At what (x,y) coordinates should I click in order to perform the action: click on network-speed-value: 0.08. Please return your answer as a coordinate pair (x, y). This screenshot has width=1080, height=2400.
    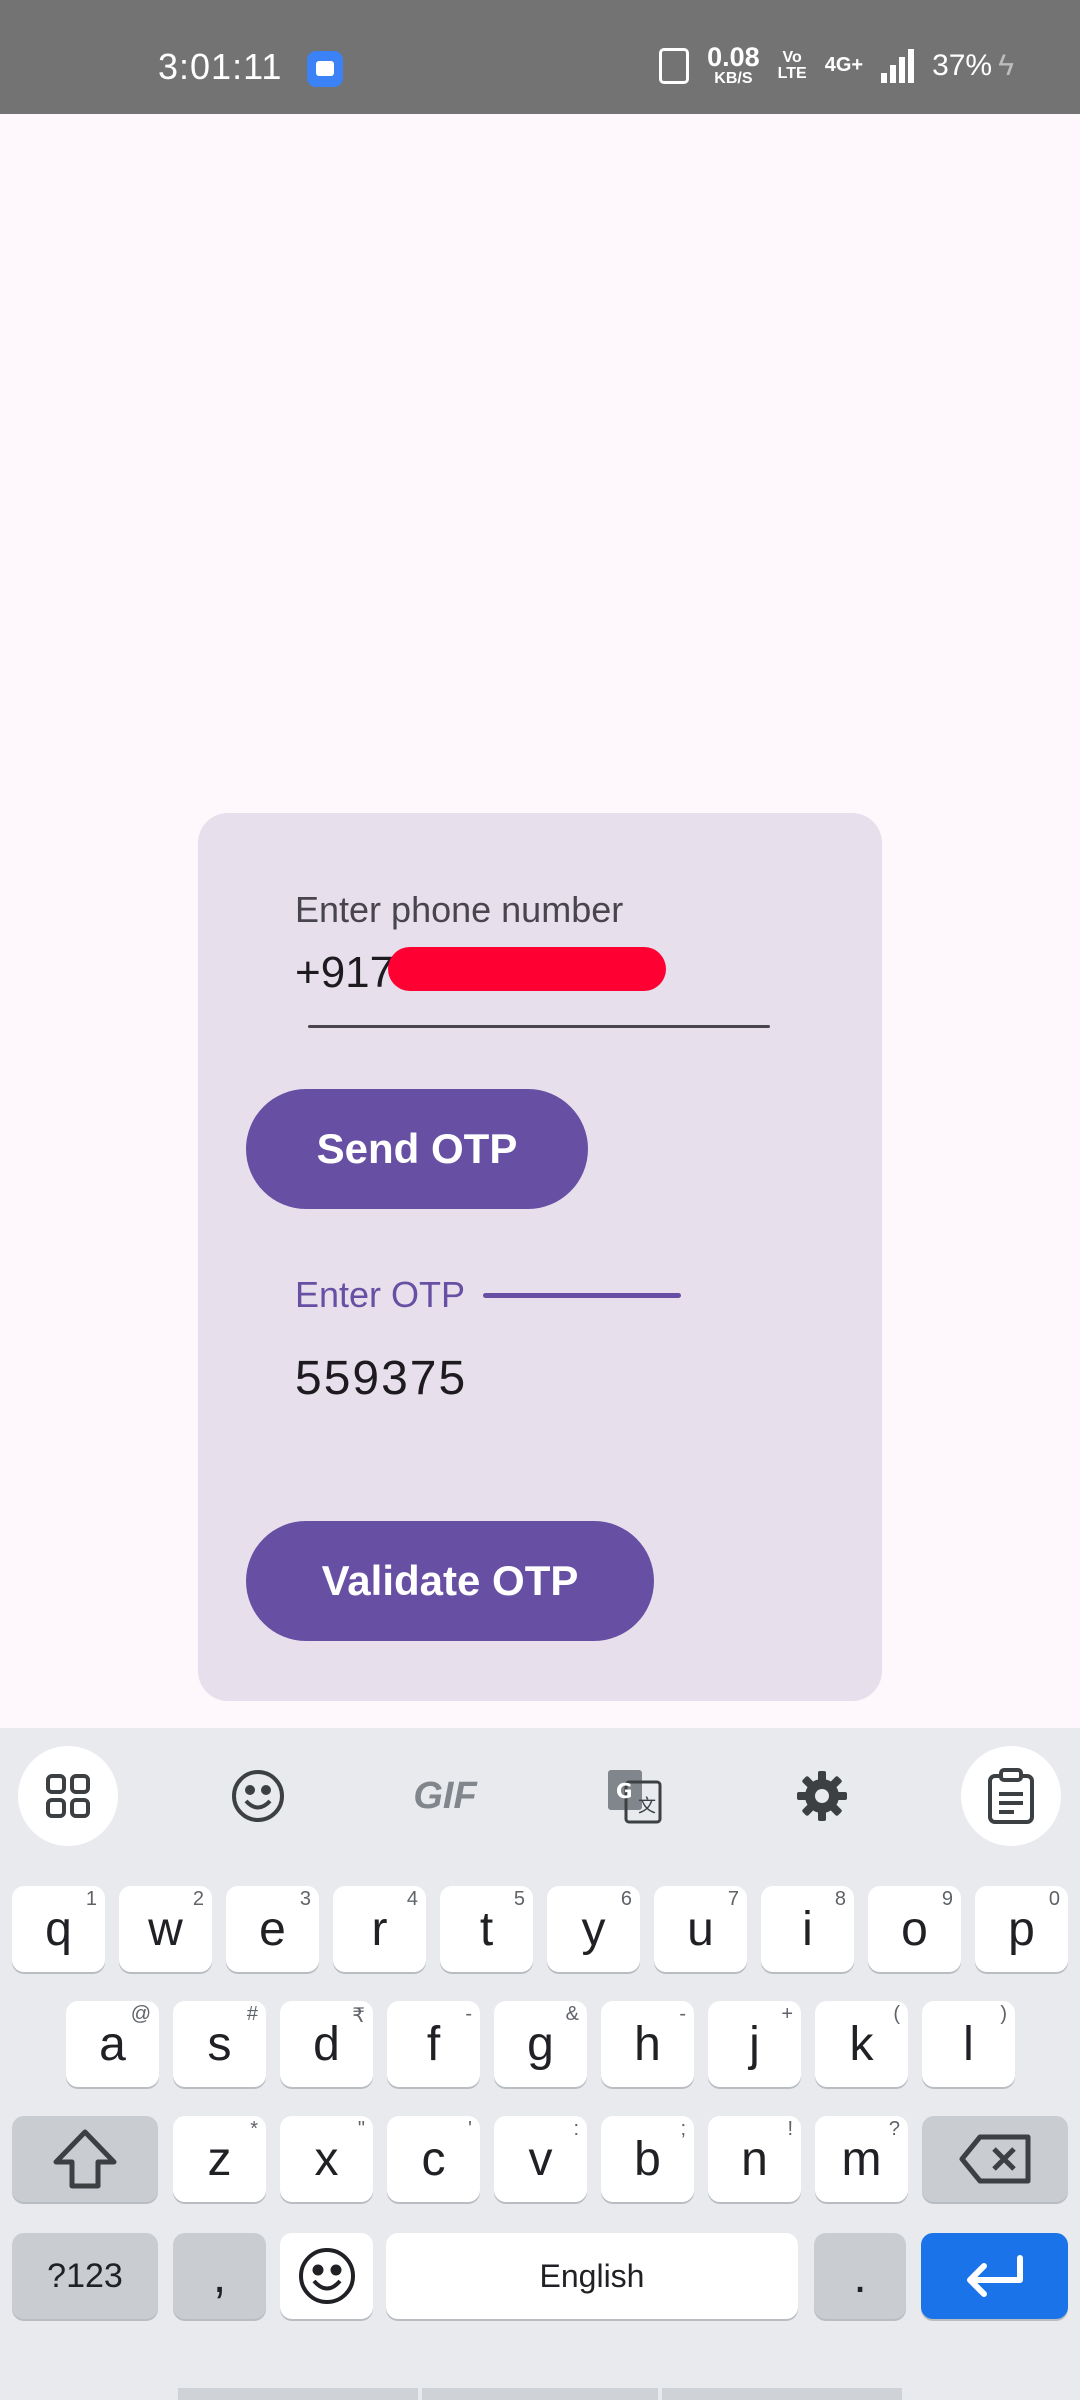
    Looking at the image, I should click on (733, 57).